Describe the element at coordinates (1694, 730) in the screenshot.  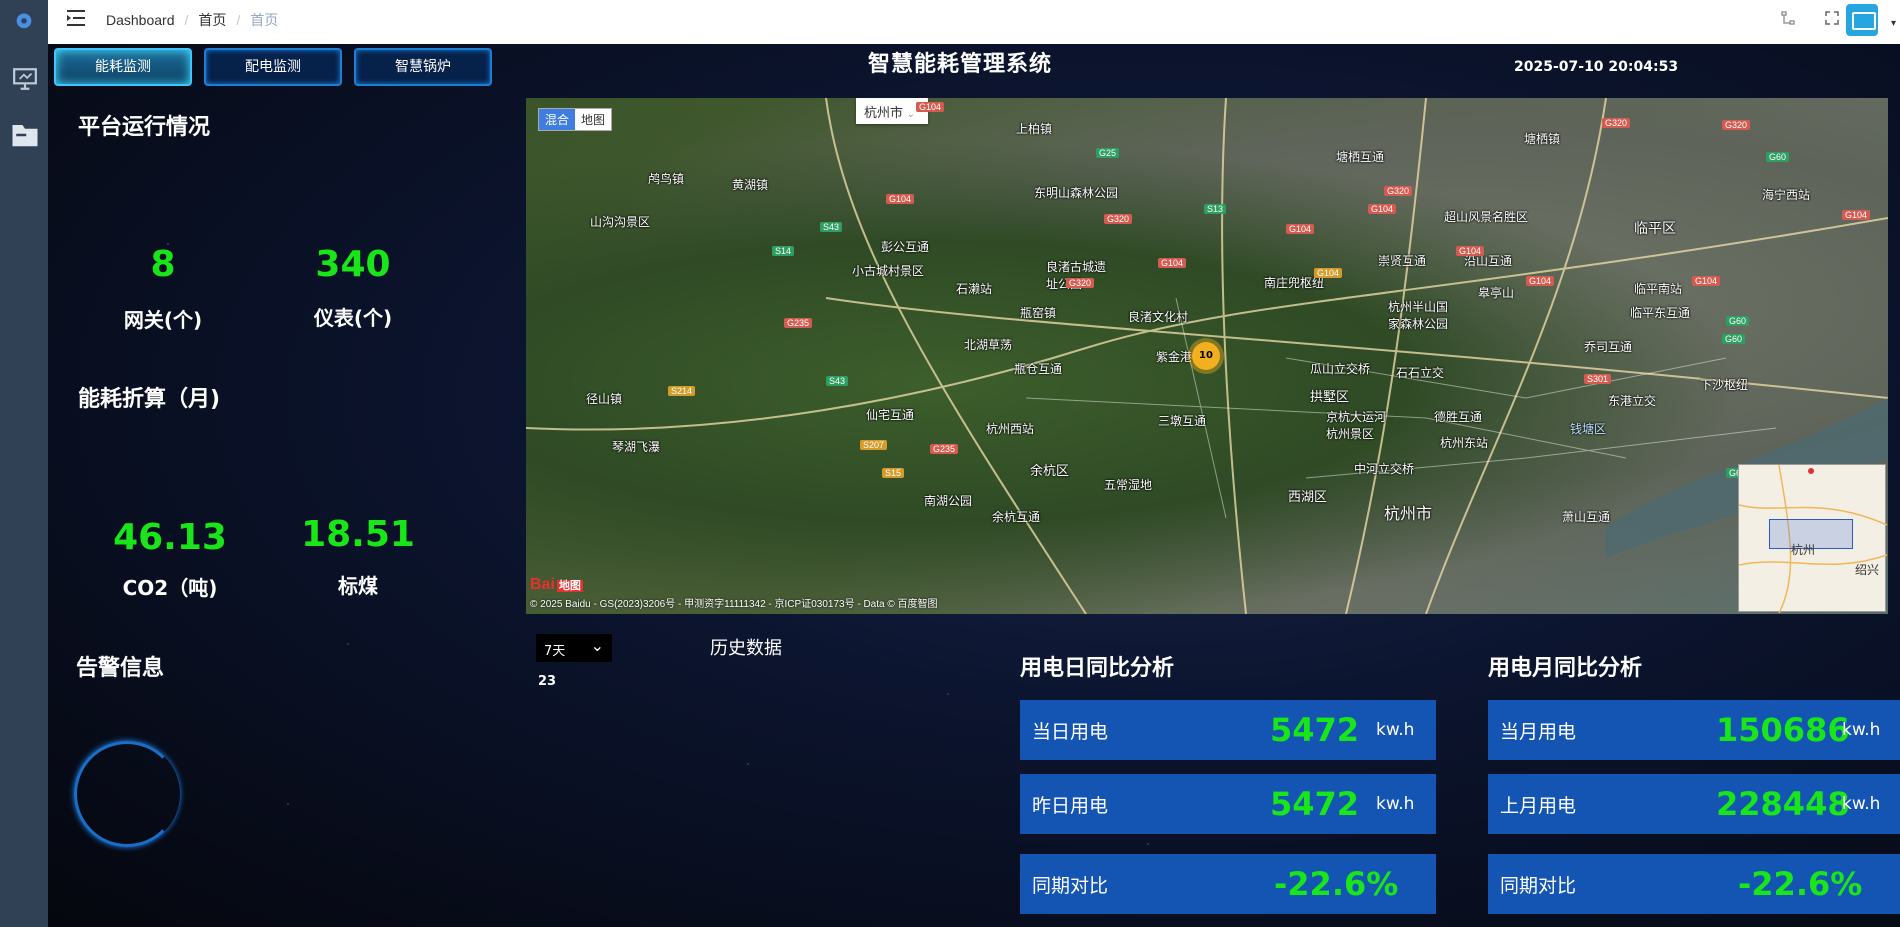
I see `monthly-this-card: 当月用电 150686 kw.h` at that location.